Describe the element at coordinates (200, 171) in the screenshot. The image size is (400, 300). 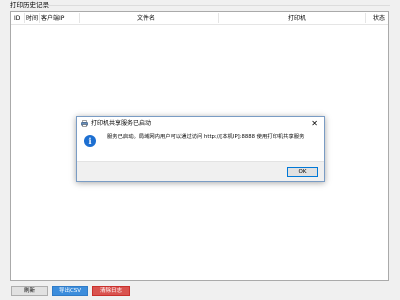
I see `dialog-footer: OK` at that location.